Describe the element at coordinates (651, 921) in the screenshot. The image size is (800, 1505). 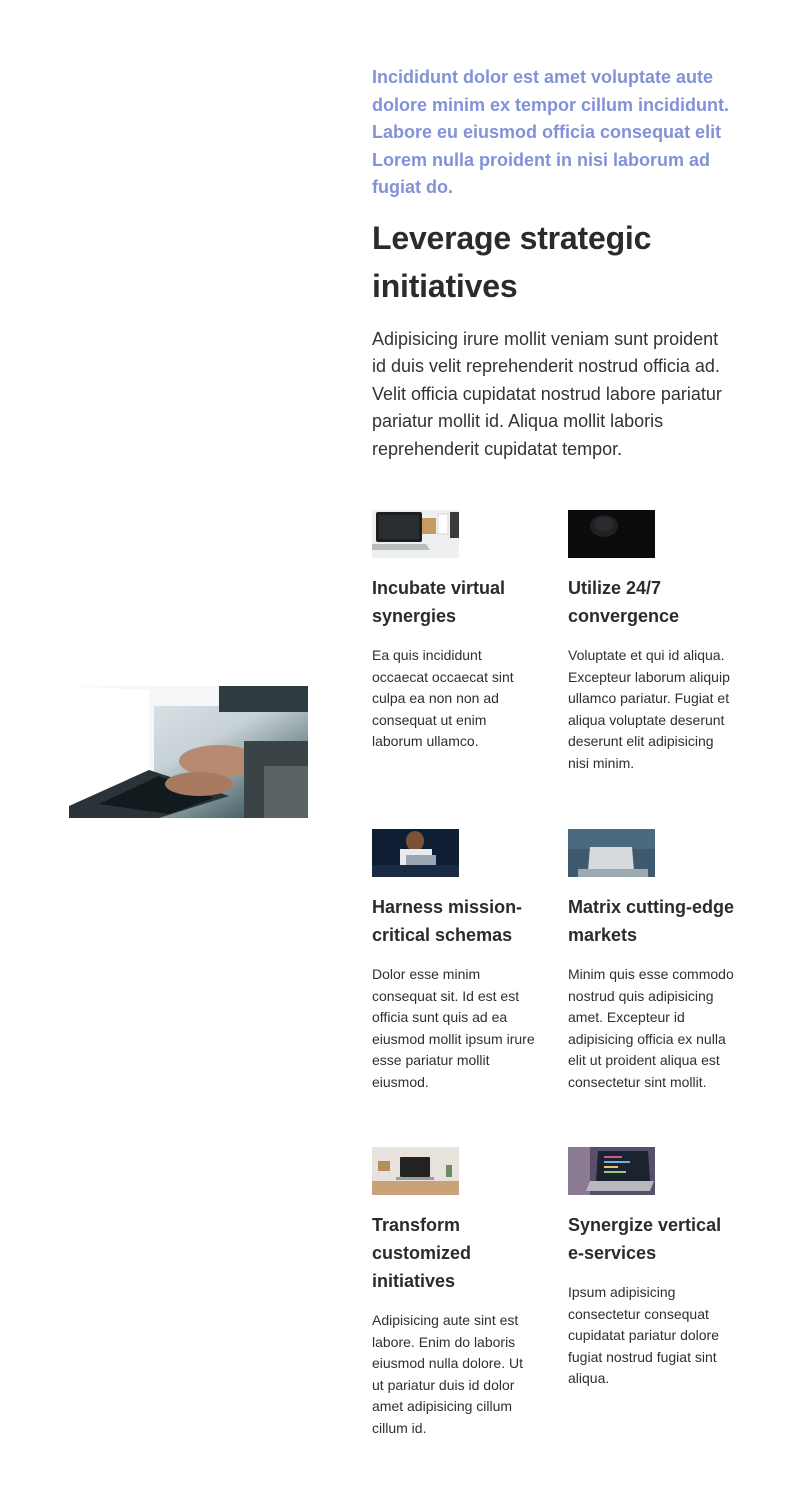
I see `feature-title: Matrix cutting-edge markets` at that location.